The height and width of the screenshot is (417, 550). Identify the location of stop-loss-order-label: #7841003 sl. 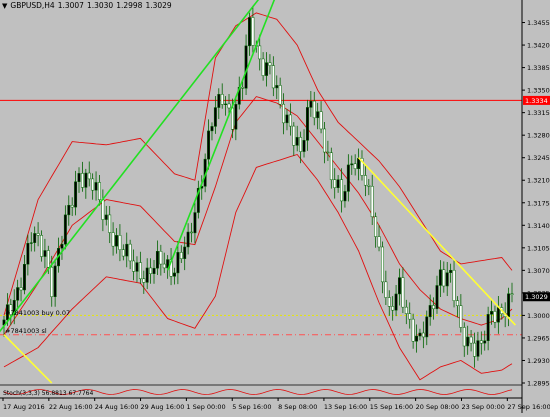
(26, 331).